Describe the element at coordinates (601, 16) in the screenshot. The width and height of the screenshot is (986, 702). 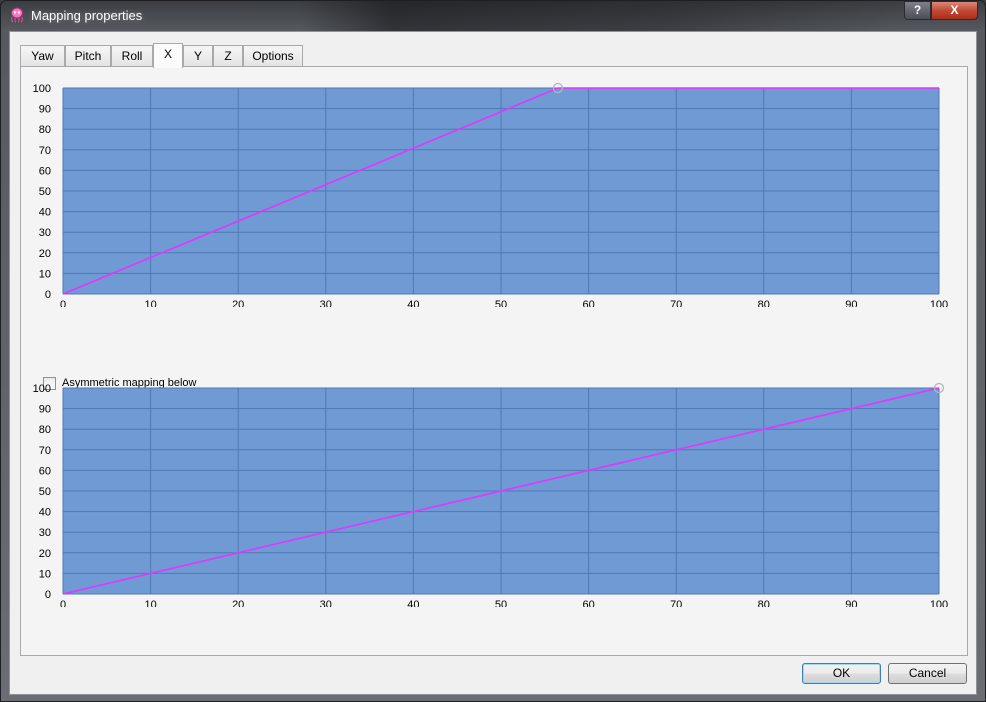
I see `title-bar-background` at that location.